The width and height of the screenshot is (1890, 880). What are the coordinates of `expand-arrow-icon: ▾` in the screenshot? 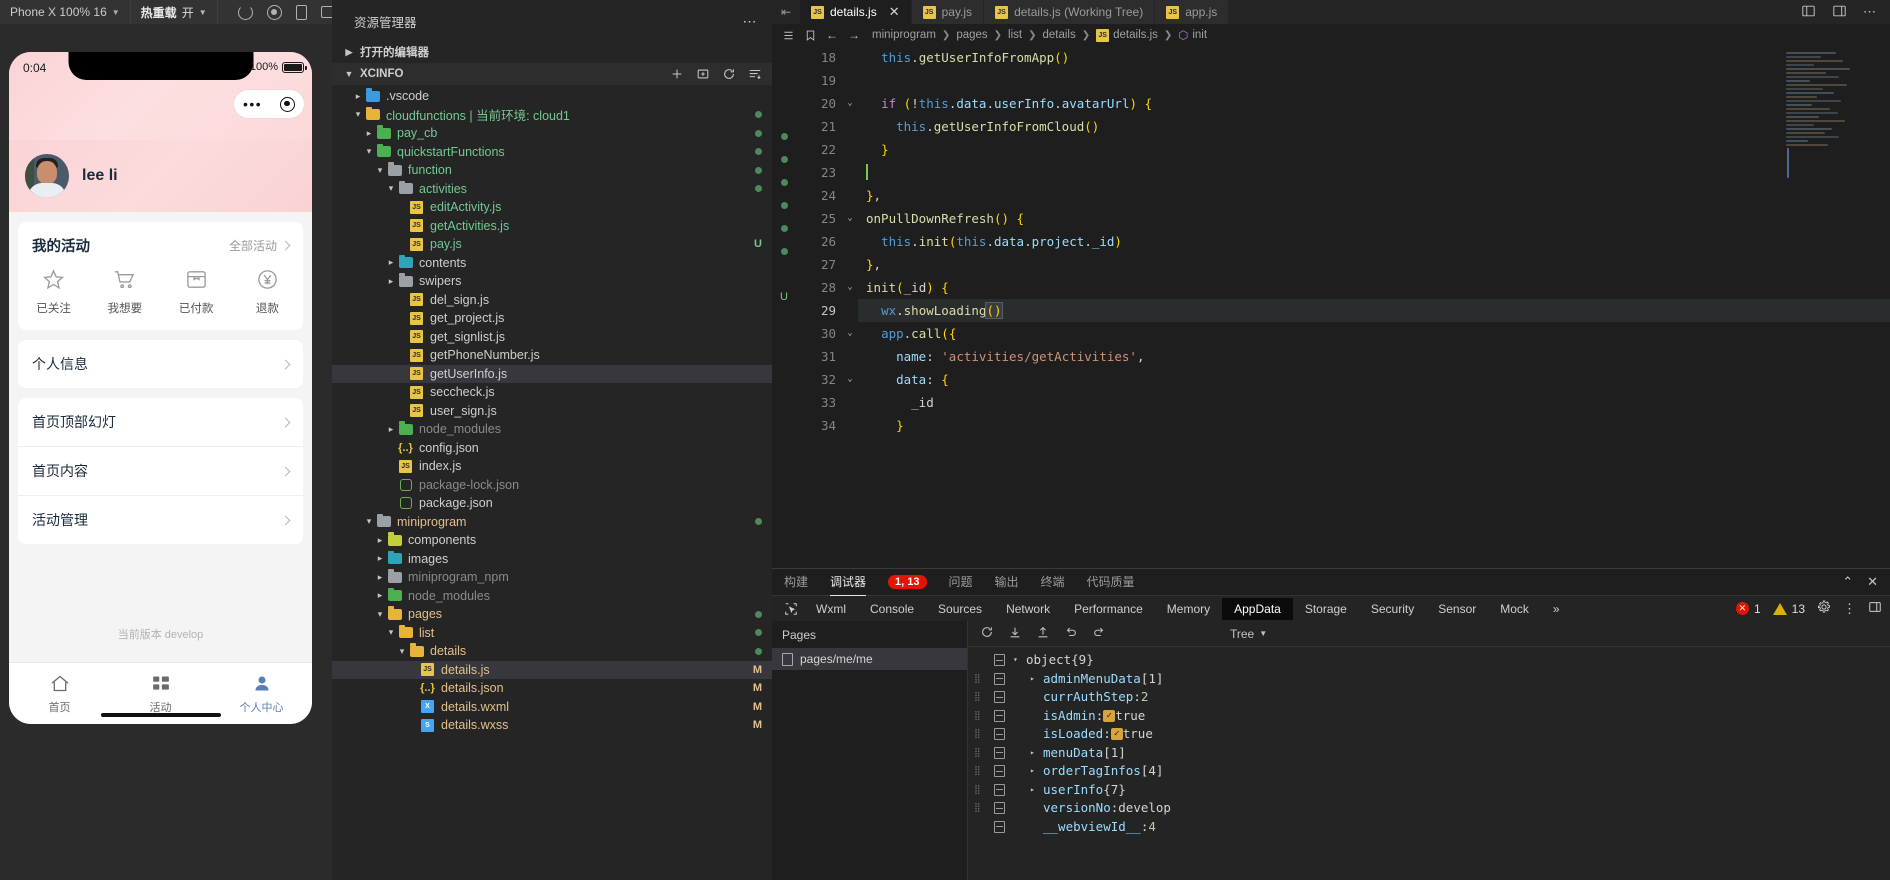 It's located at (1019, 660).